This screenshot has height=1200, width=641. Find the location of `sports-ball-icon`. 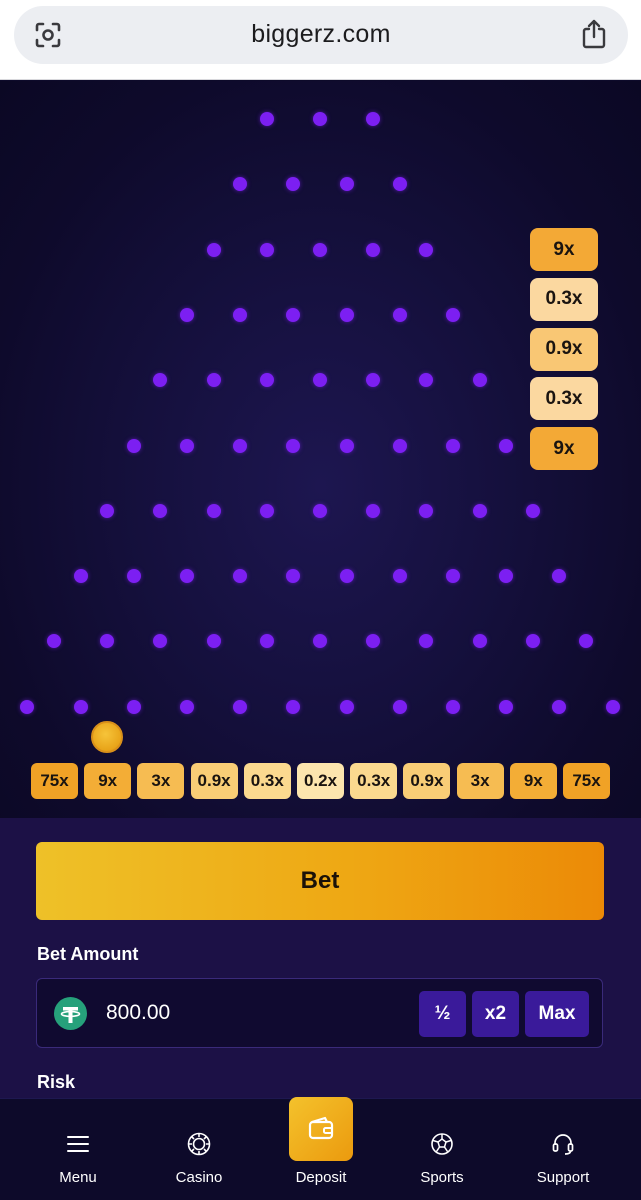

sports-ball-icon is located at coordinates (442, 1144).